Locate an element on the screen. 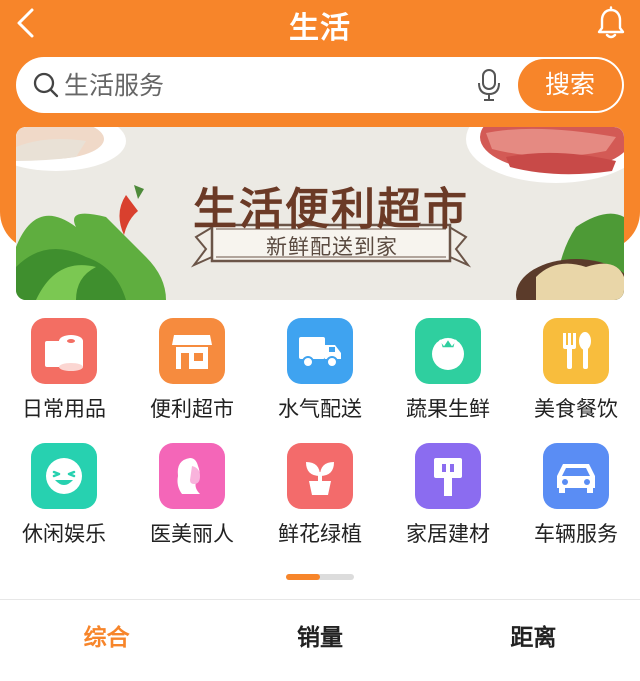 The width and height of the screenshot is (640, 681). car-icon is located at coordinates (576, 476).